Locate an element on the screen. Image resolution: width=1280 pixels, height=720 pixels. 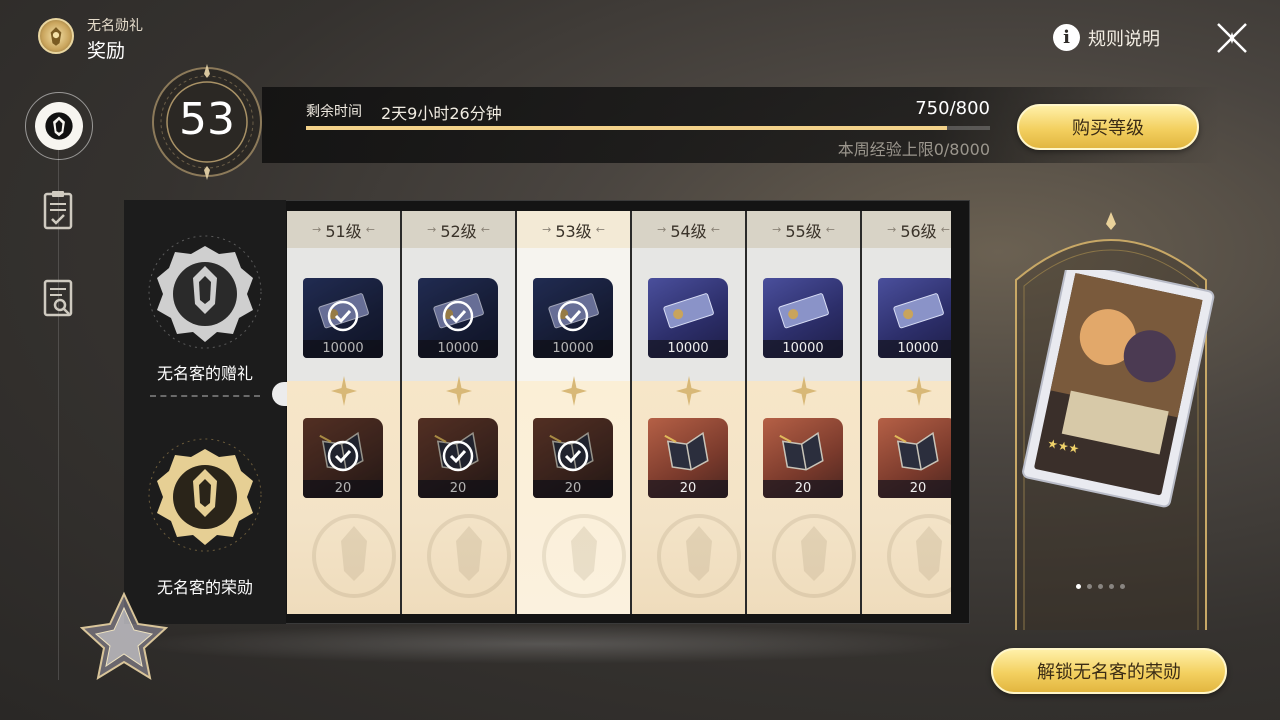
remaining-time-label: 剩余时间 is located at coordinates (334, 112).